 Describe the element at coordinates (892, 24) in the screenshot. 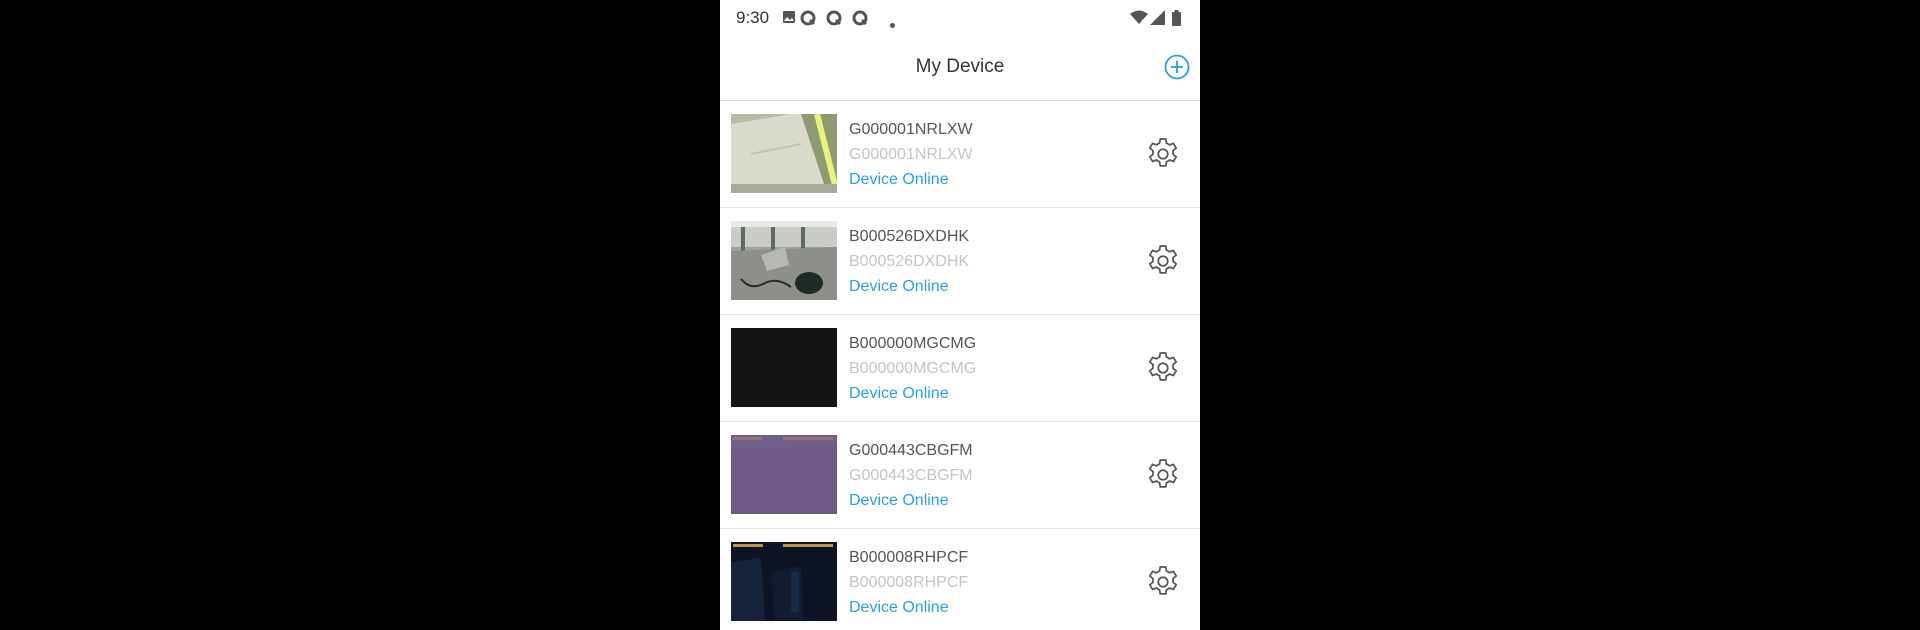

I see `dot-icon` at that location.